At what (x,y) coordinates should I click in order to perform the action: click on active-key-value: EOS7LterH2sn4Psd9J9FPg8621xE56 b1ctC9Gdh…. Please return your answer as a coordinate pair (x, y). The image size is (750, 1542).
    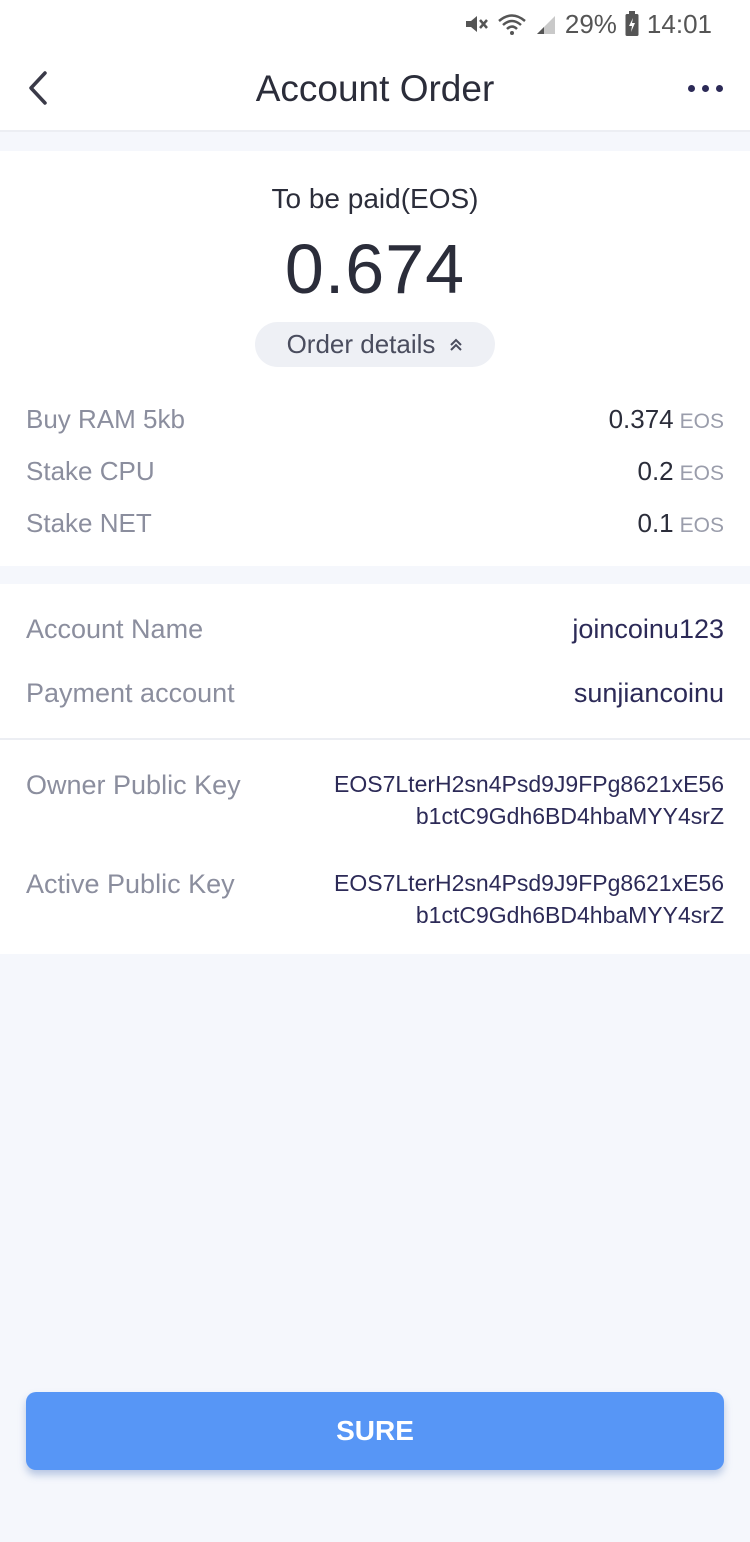
    Looking at the image, I should click on (504, 899).